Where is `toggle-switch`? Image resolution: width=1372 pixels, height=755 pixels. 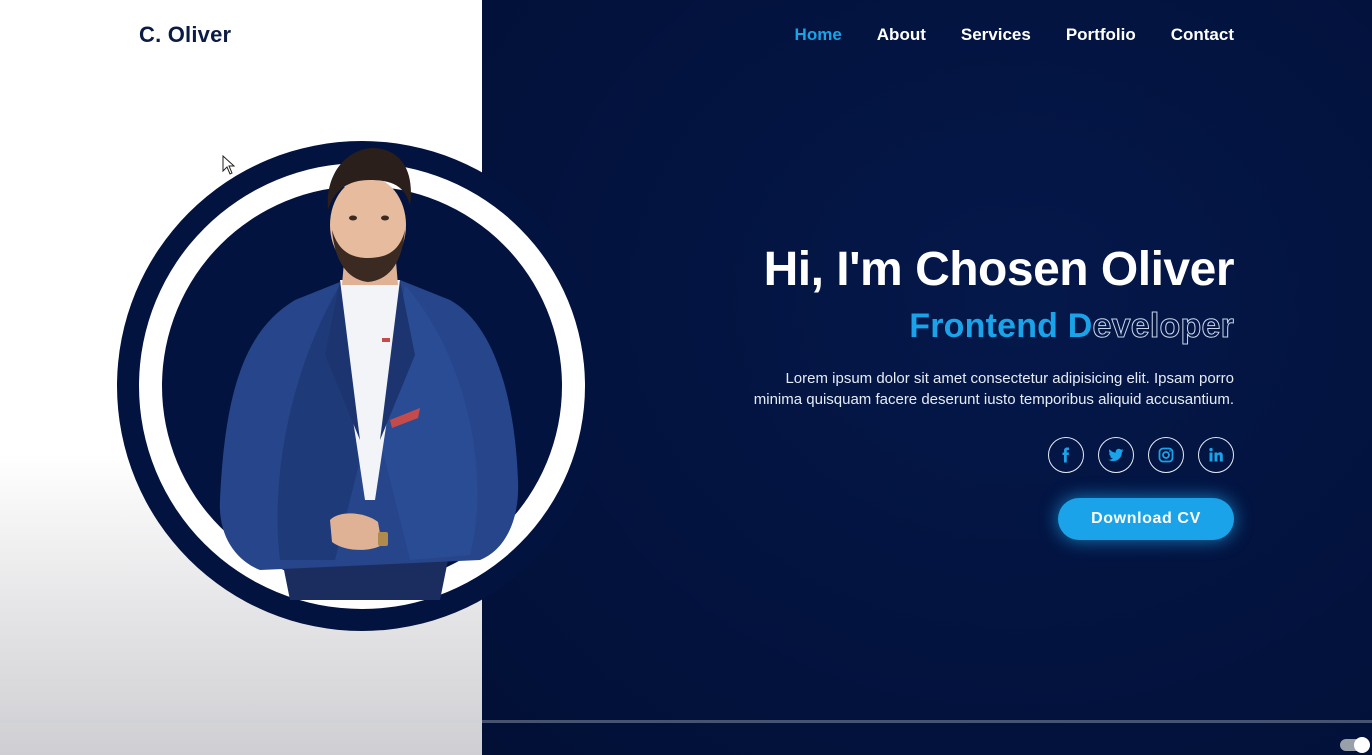
toggle-switch is located at coordinates (1355, 745).